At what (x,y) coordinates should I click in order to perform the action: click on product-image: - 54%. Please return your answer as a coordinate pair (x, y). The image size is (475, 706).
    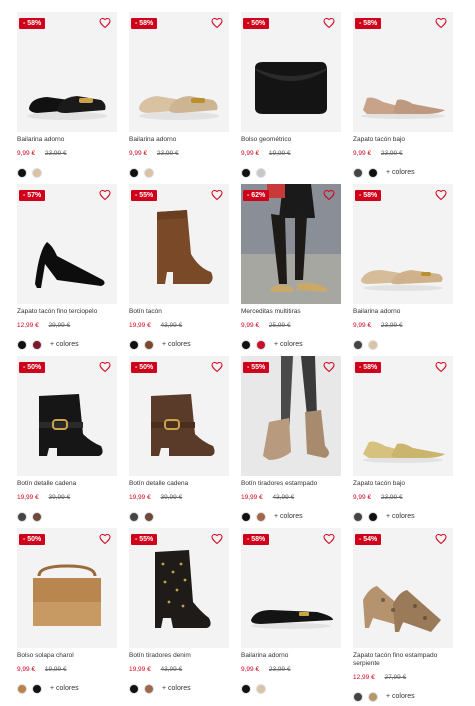
    Looking at the image, I should click on (403, 588).